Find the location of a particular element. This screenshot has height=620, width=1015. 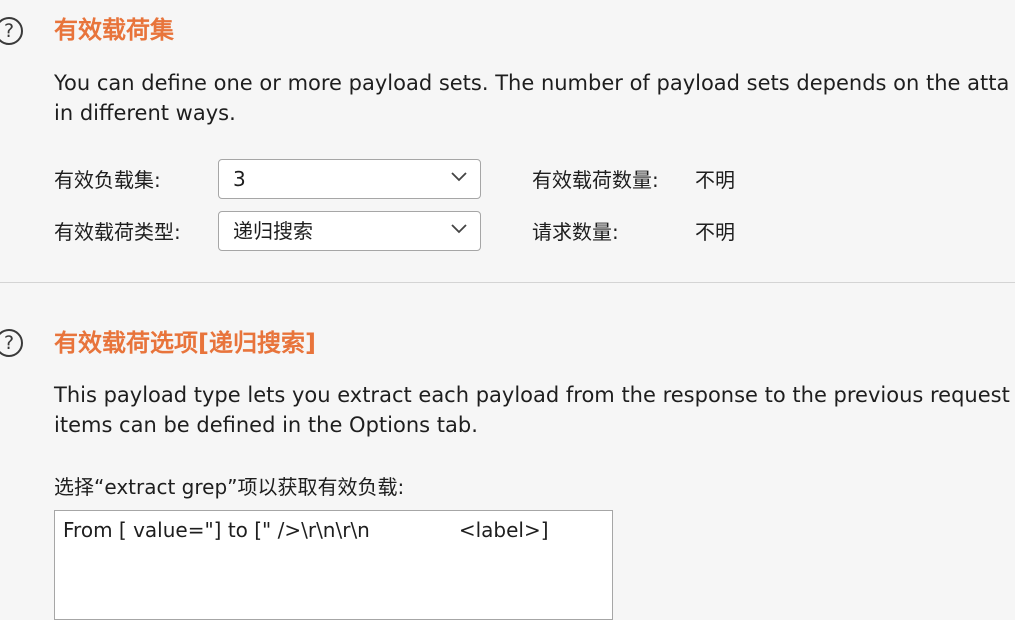

payload-sets-title: 有效载荷集 is located at coordinates (114, 30).